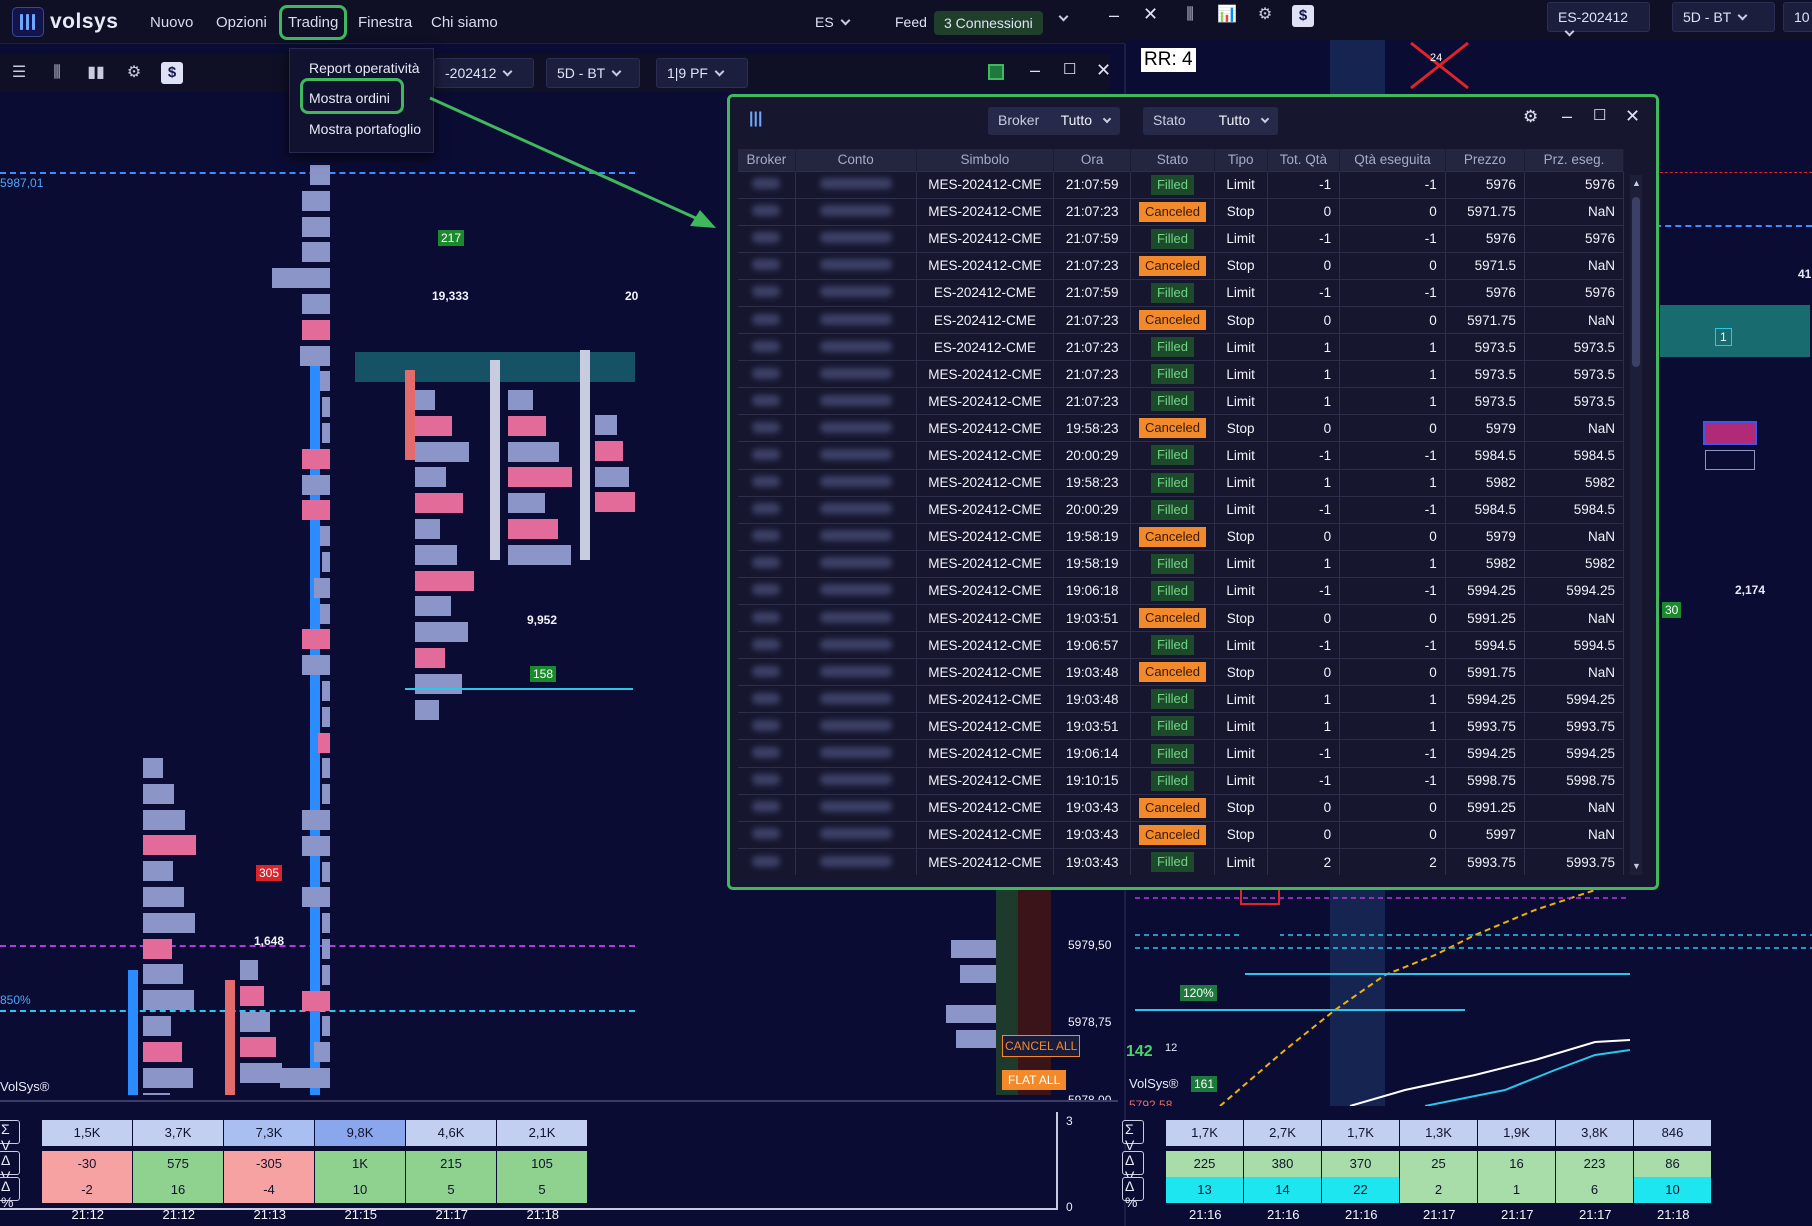  I want to click on bars-icon: ▮▮, so click(96, 73).